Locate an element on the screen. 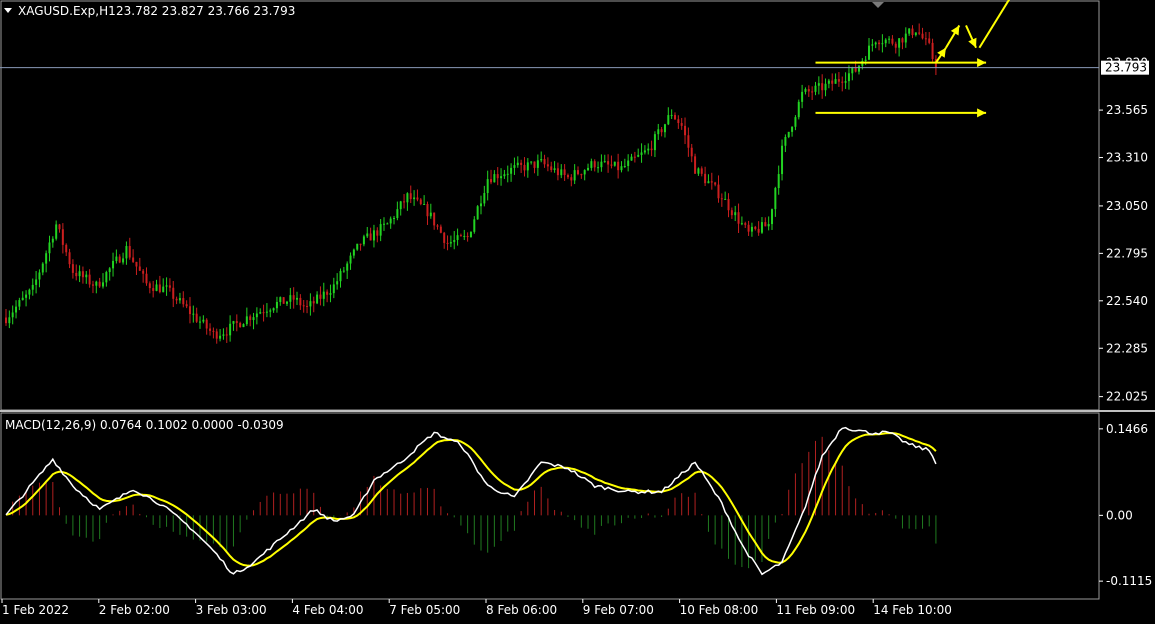  time-tick-label: 10 Feb 08:00 is located at coordinates (719, 610).